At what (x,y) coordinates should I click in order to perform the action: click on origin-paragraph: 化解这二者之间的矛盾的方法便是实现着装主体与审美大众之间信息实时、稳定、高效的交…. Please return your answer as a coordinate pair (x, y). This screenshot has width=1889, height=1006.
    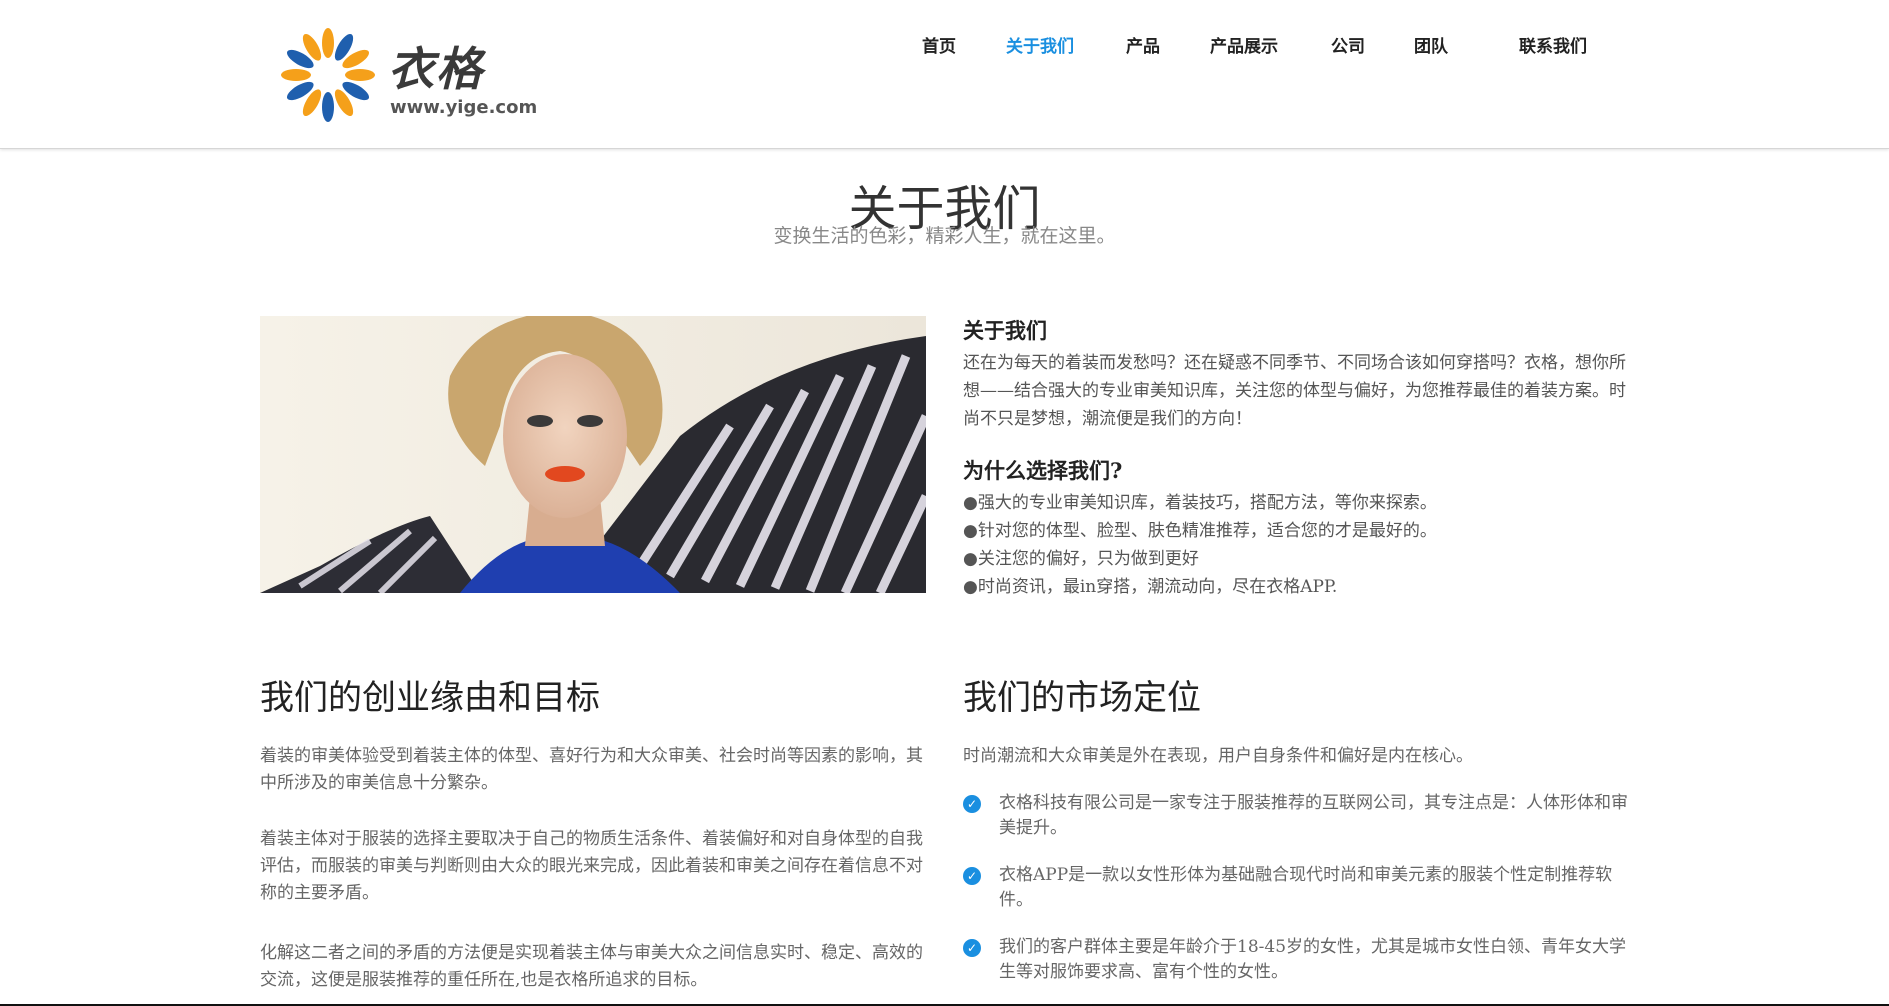
    Looking at the image, I should click on (591, 966).